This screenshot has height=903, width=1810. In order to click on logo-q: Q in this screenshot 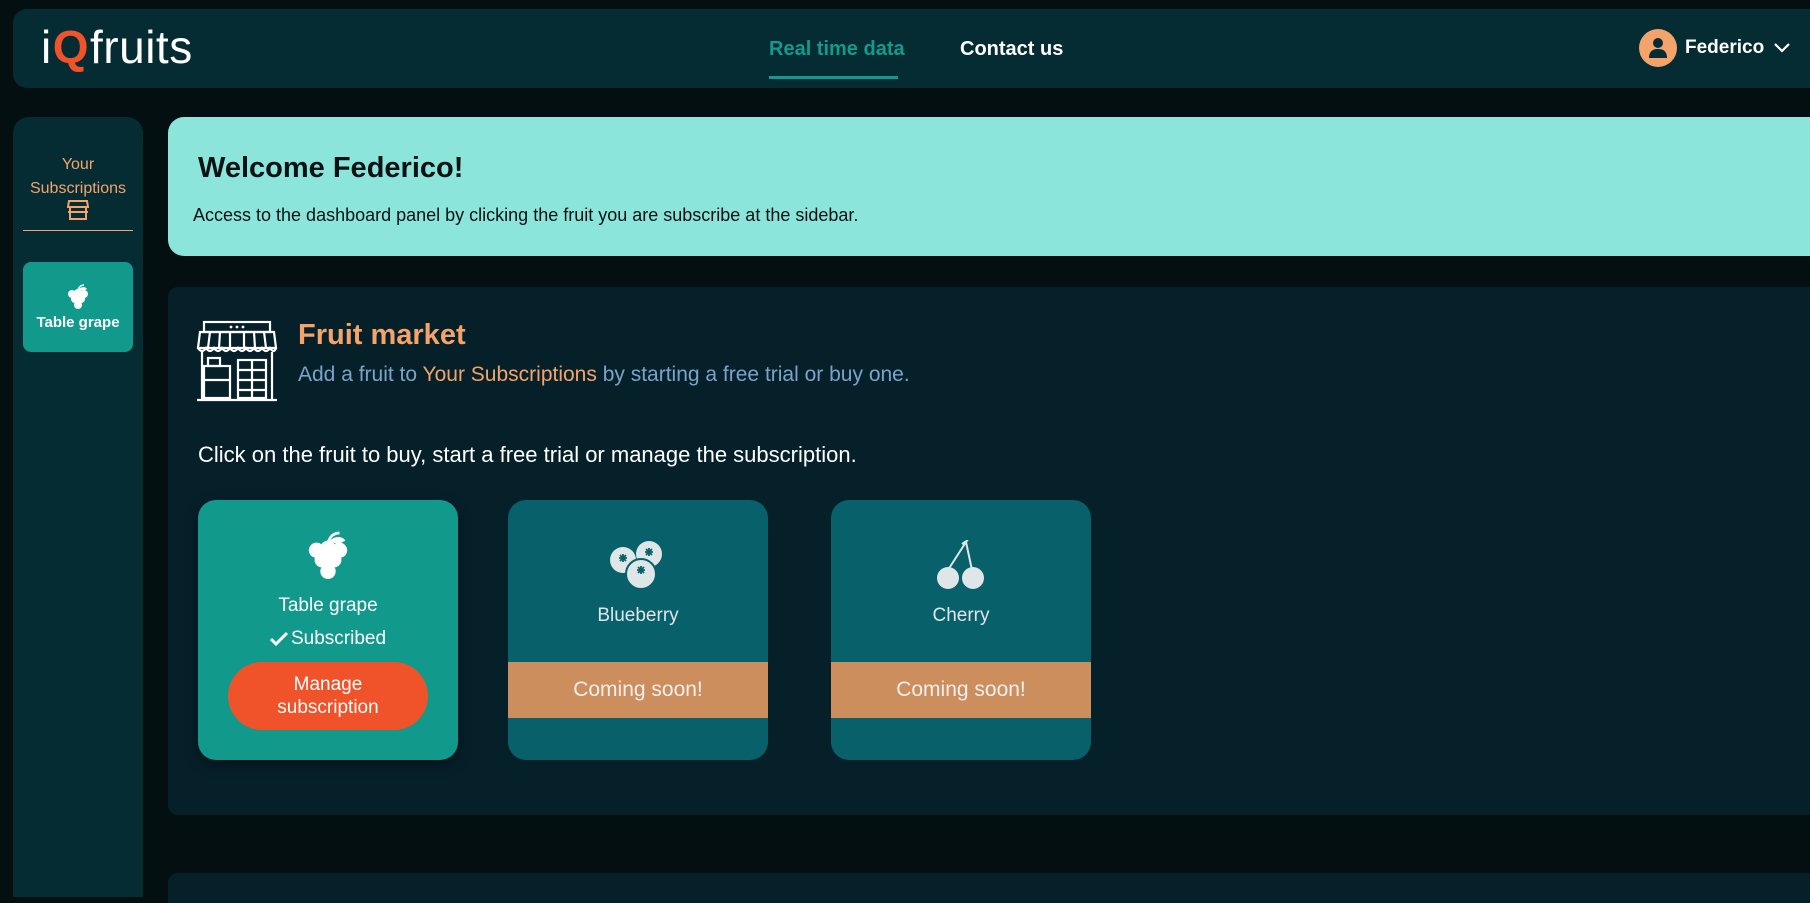, I will do `click(71, 47)`.